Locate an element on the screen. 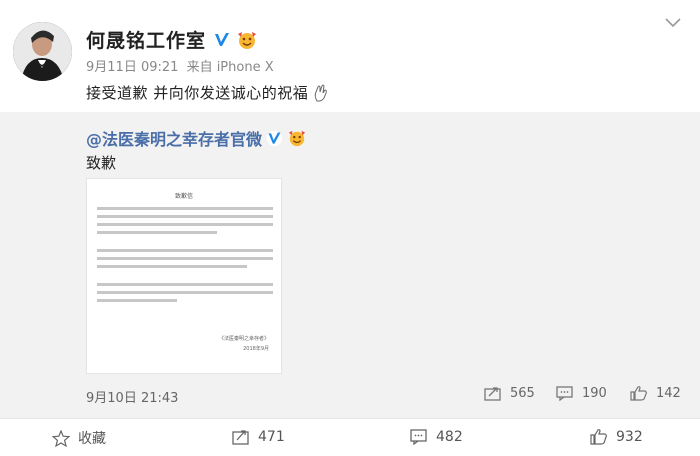  apology-letter-image: 致歉信 《法医秦明之幸存者》 2018年9月 is located at coordinates (184, 276).